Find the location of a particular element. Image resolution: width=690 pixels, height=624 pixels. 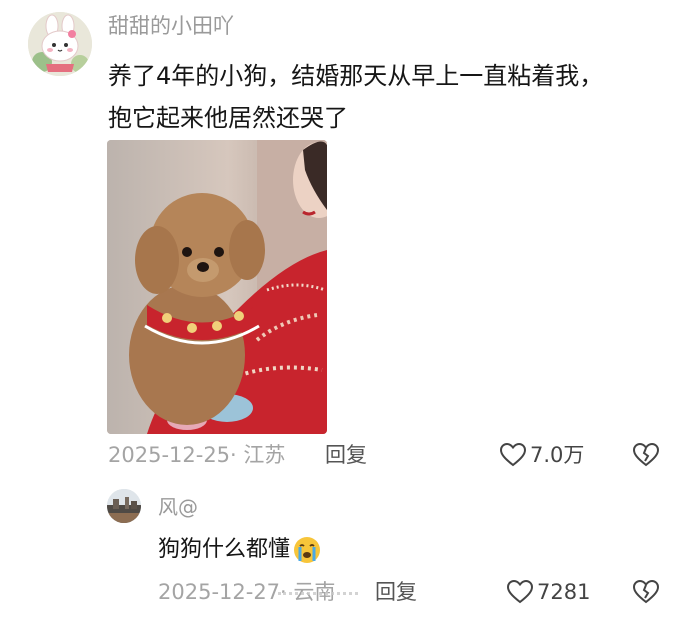

comment-text-line: 抱它起来他居然还哭了 is located at coordinates (228, 118).